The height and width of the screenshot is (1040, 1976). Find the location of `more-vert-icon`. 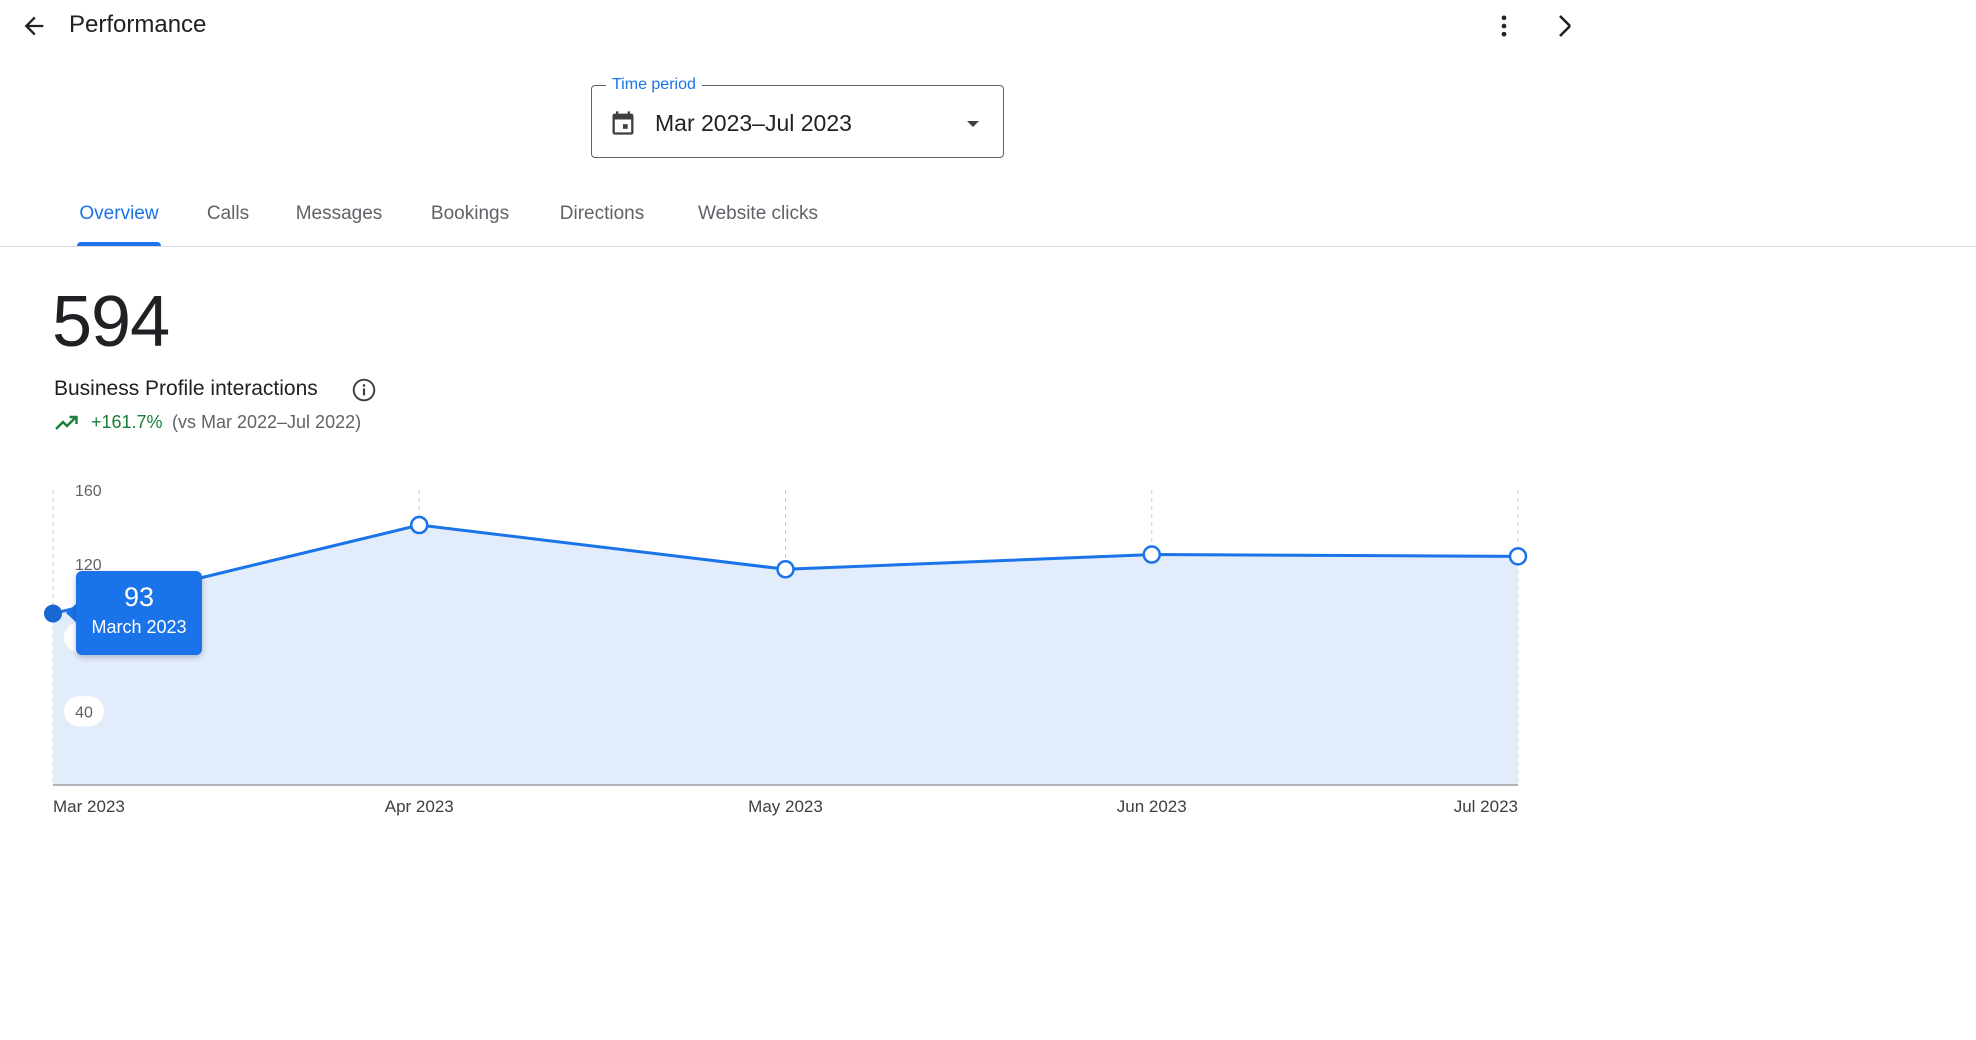

more-vert-icon is located at coordinates (1504, 26).